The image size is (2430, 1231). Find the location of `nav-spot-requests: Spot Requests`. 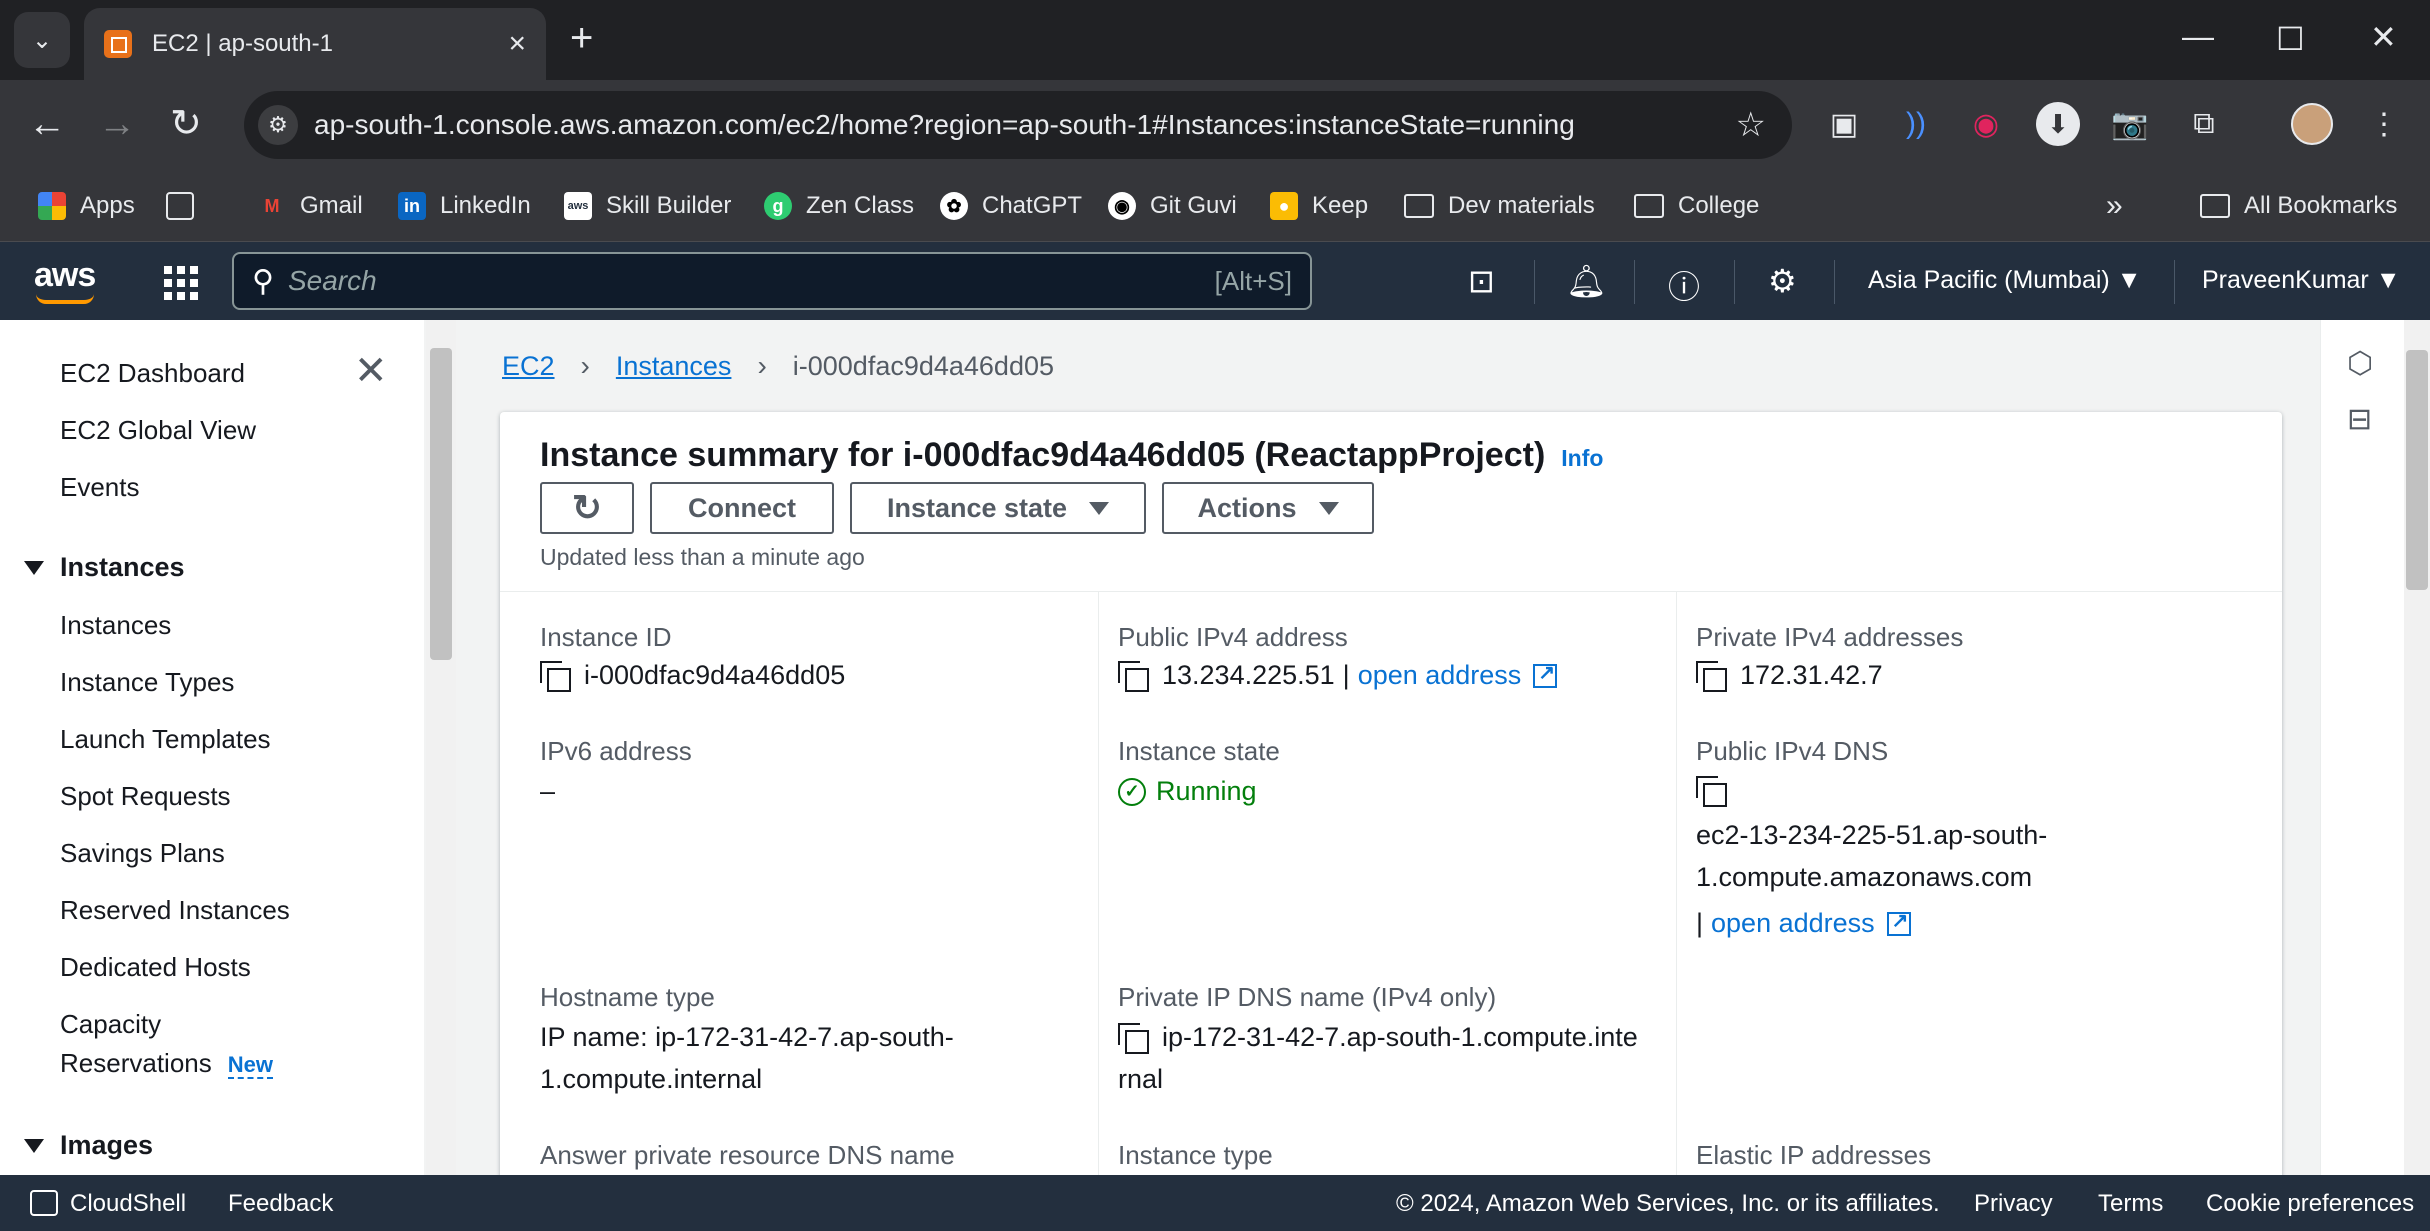

nav-spot-requests: Spot Requests is located at coordinates (145, 796).